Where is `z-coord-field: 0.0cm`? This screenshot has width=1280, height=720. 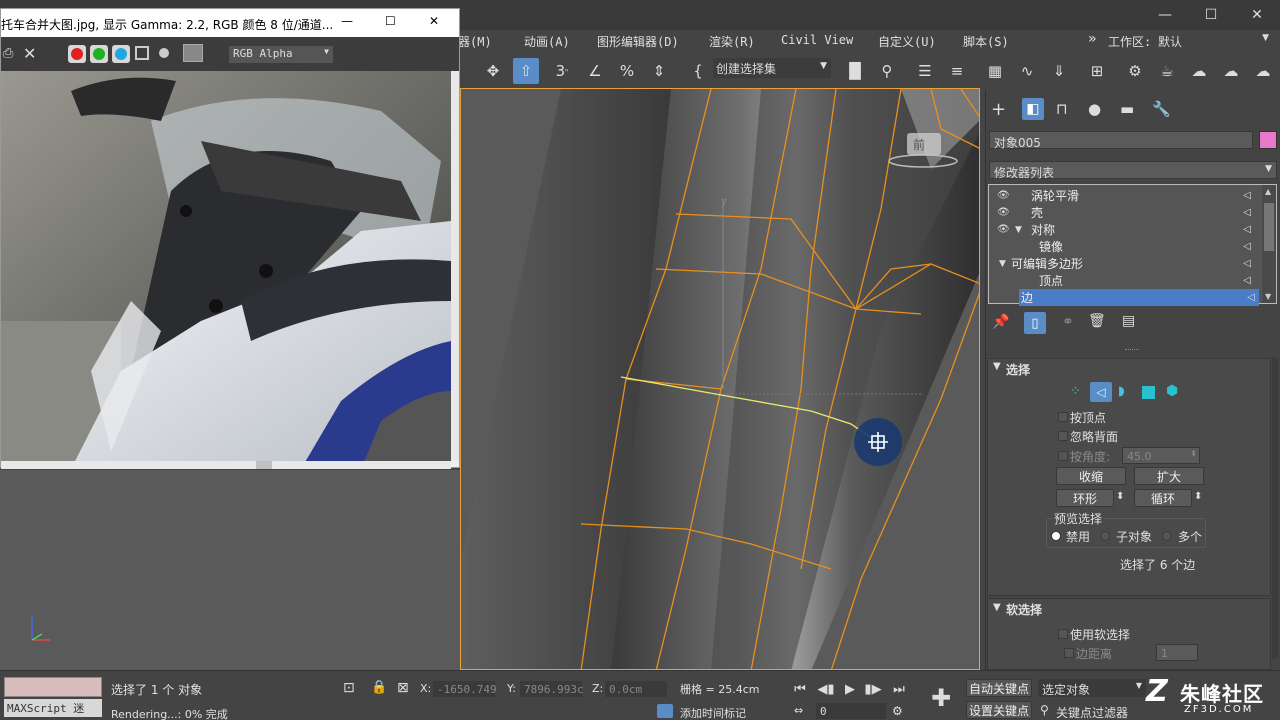
z-coord-field: 0.0cm is located at coordinates (636, 689).